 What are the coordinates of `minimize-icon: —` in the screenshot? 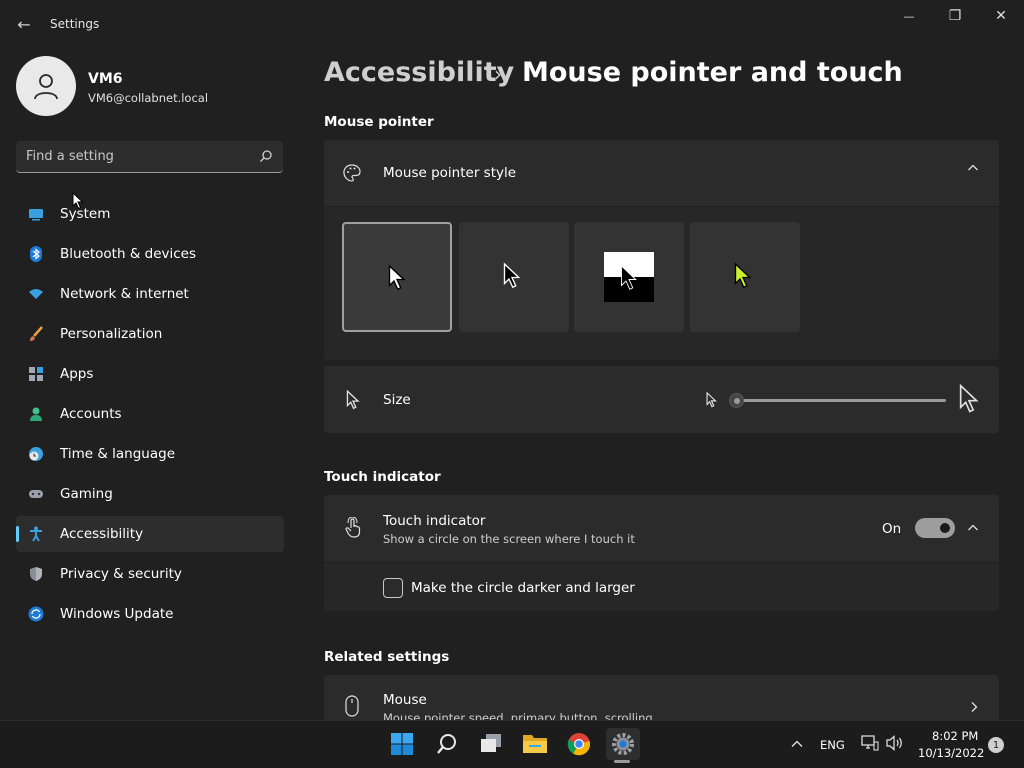 It's located at (909, 16).